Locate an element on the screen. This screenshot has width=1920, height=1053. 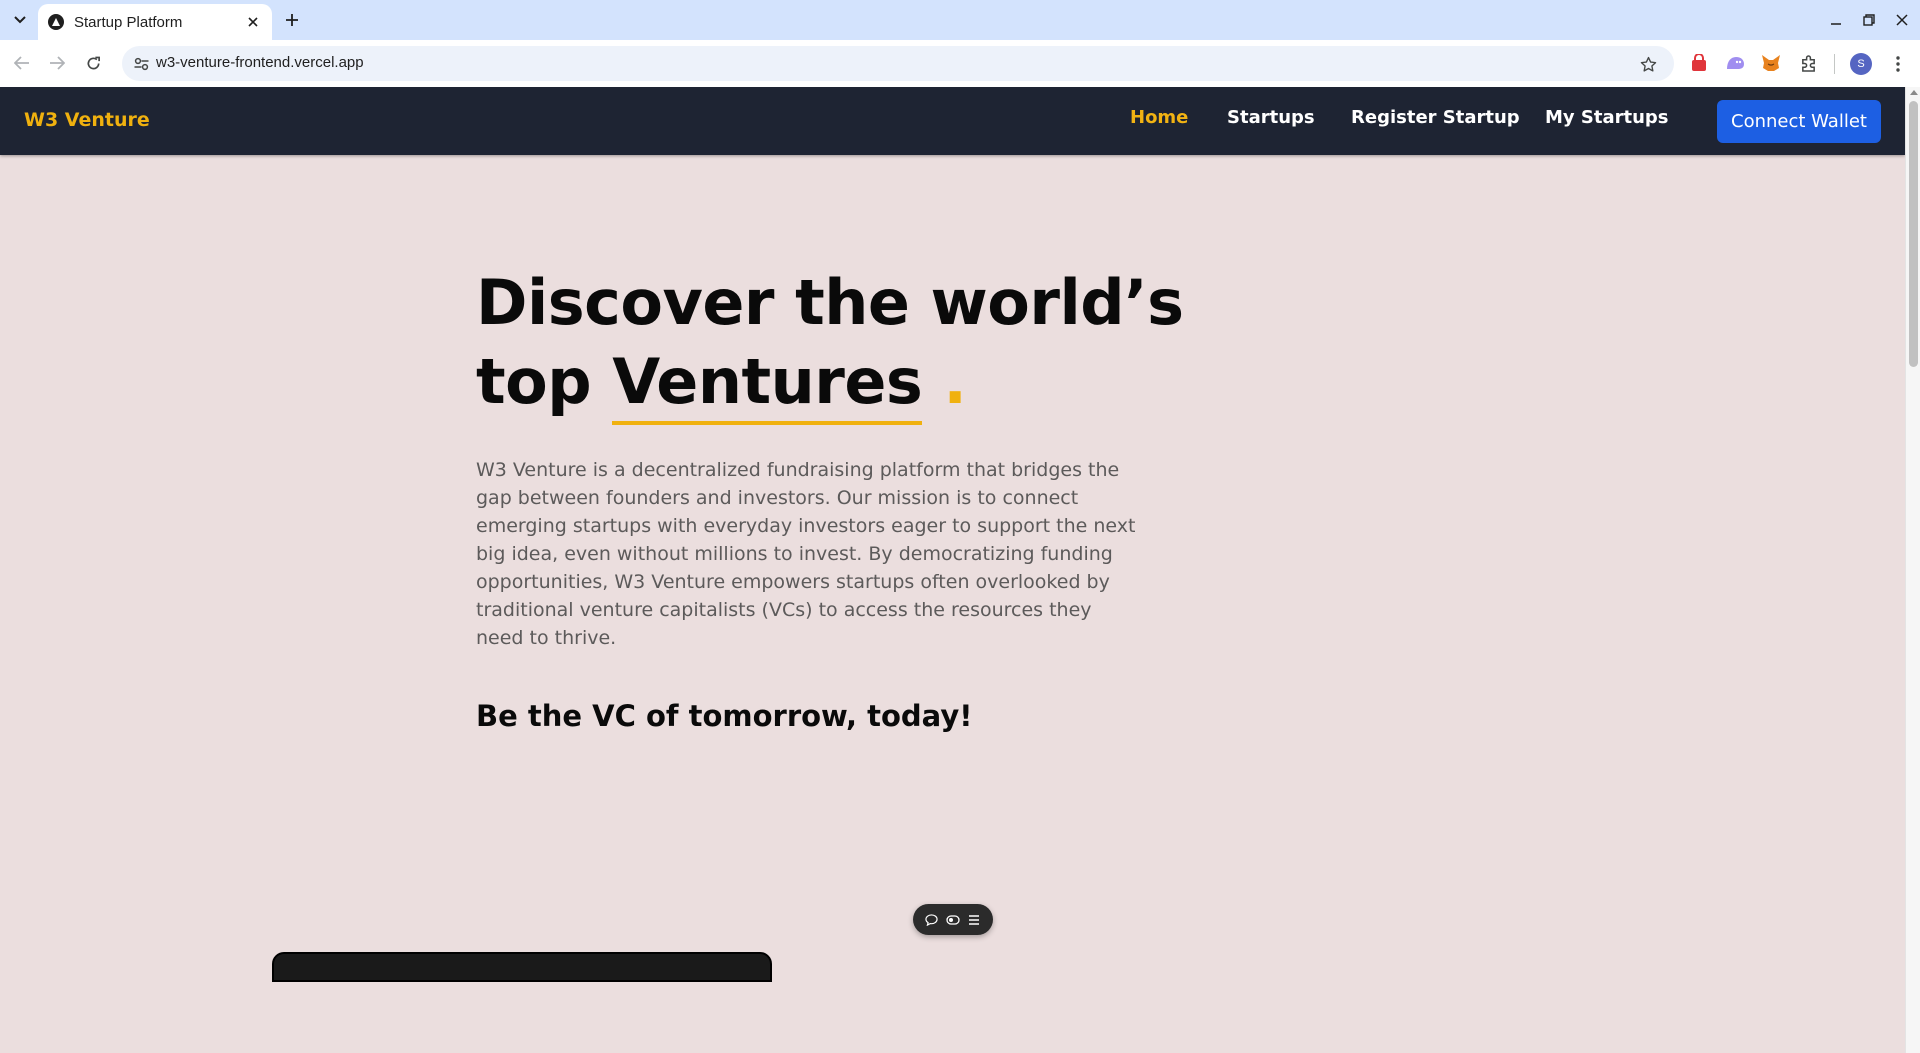
puzzle-icon is located at coordinates (1808, 63).